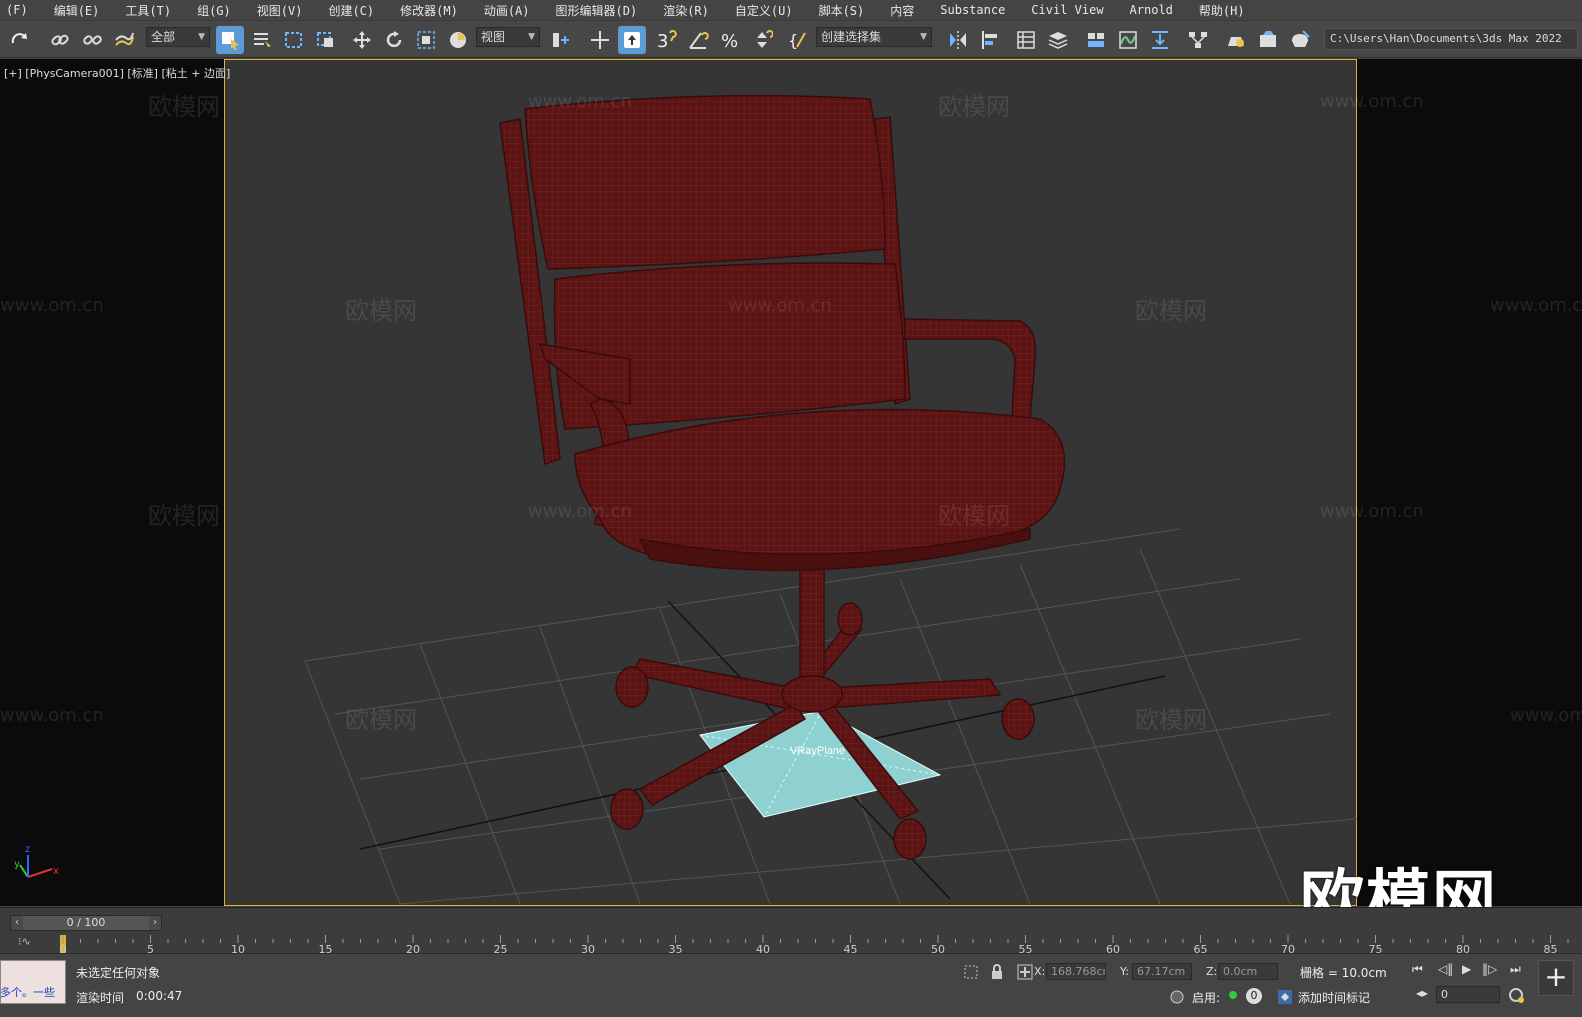 The image size is (1582, 1017). Describe the element at coordinates (507, 10) in the screenshot. I see `menu-item: 动画(A)` at that location.